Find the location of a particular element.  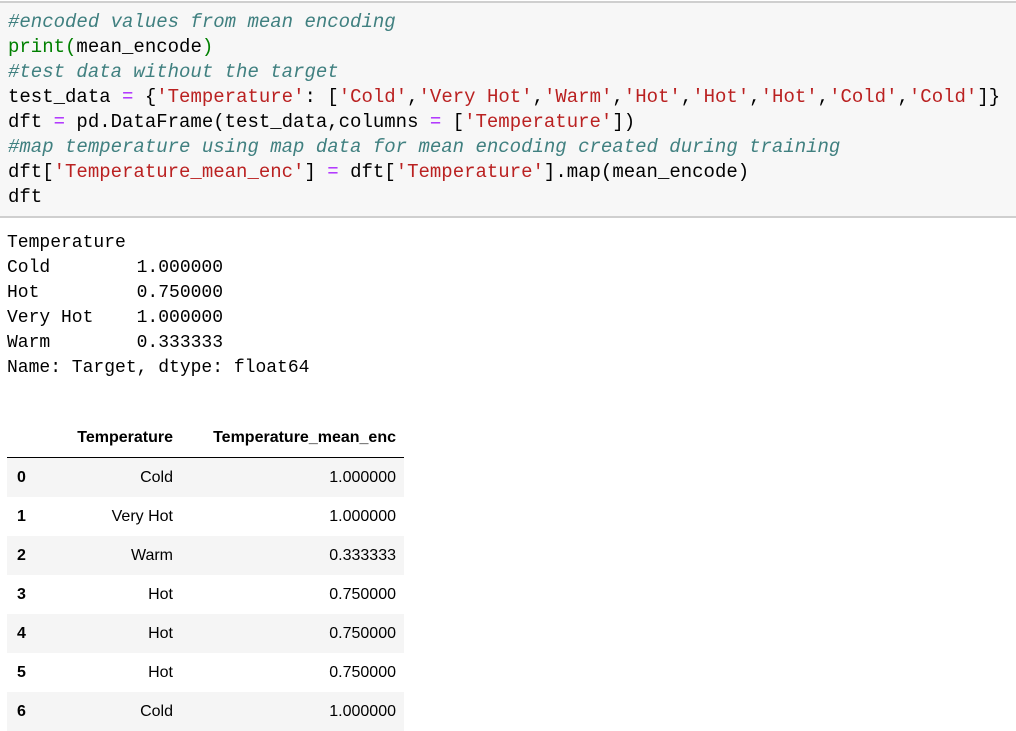

code-token: 'Warm' is located at coordinates (578, 97).